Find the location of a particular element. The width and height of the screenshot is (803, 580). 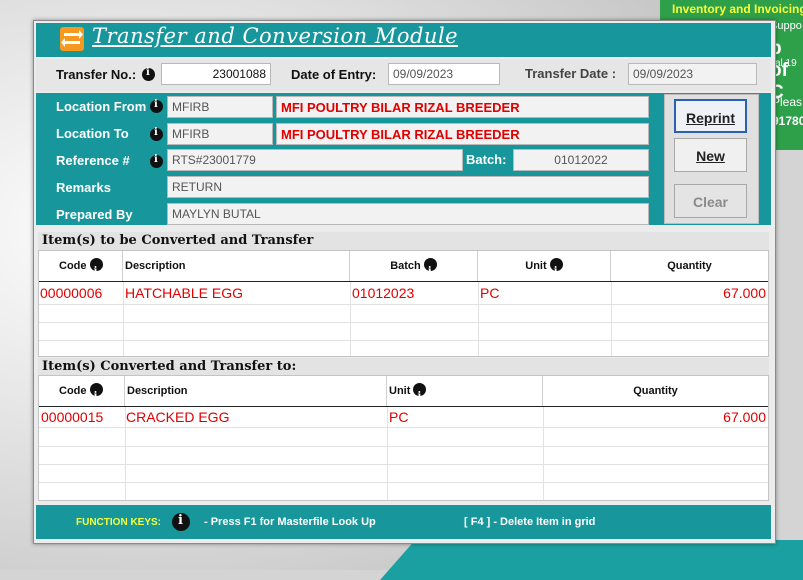

location-to-name-field: MFI POULTRY BILAR RIZAL BREEDER is located at coordinates (462, 134).